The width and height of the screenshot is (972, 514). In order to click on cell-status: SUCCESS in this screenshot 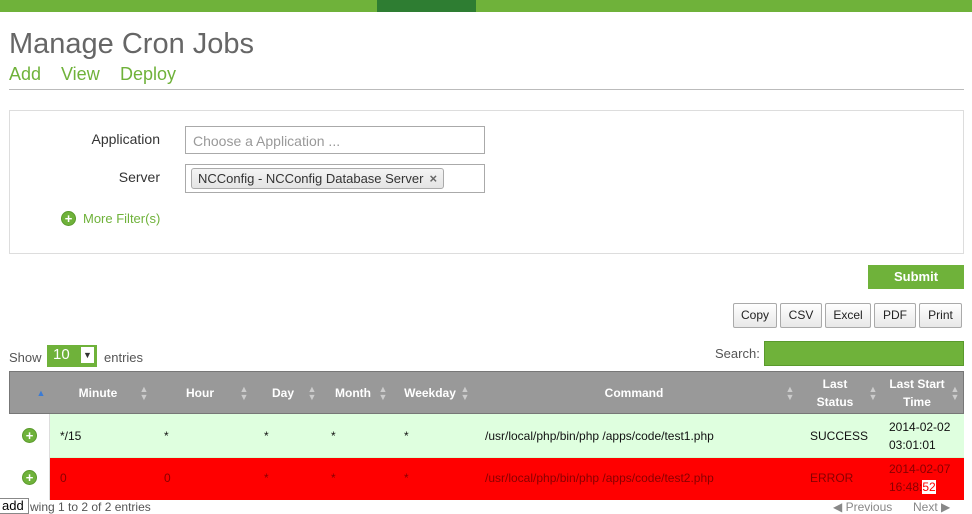, I will do `click(839, 436)`.